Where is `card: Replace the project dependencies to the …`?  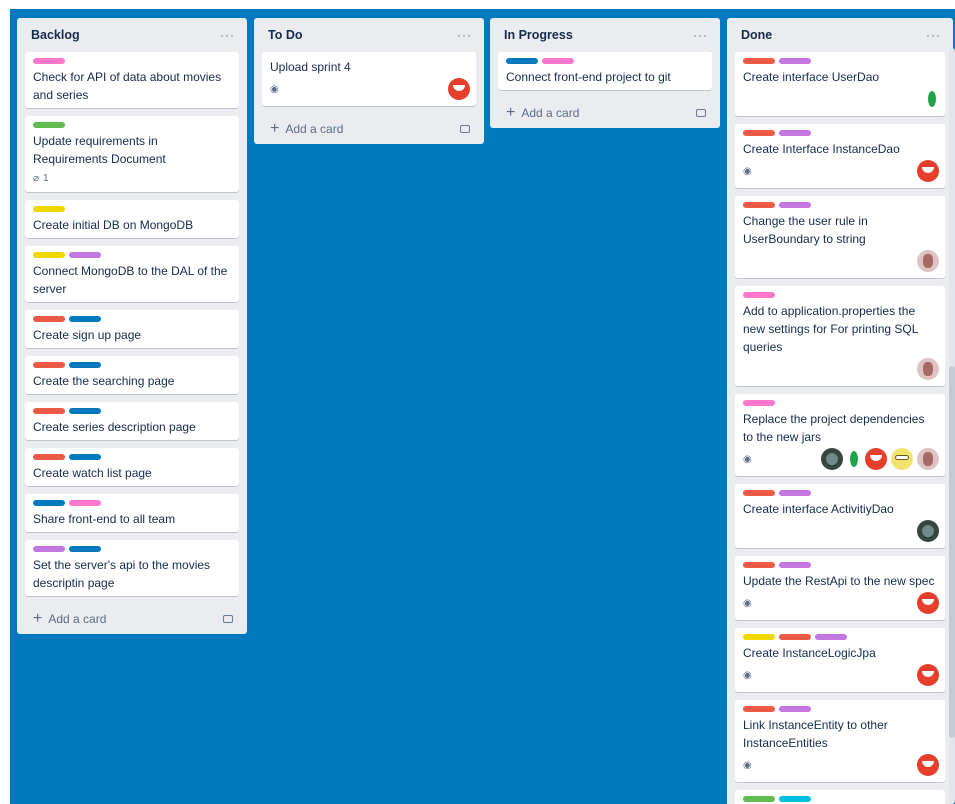 card: Replace the project dependencies to the … is located at coordinates (840, 435).